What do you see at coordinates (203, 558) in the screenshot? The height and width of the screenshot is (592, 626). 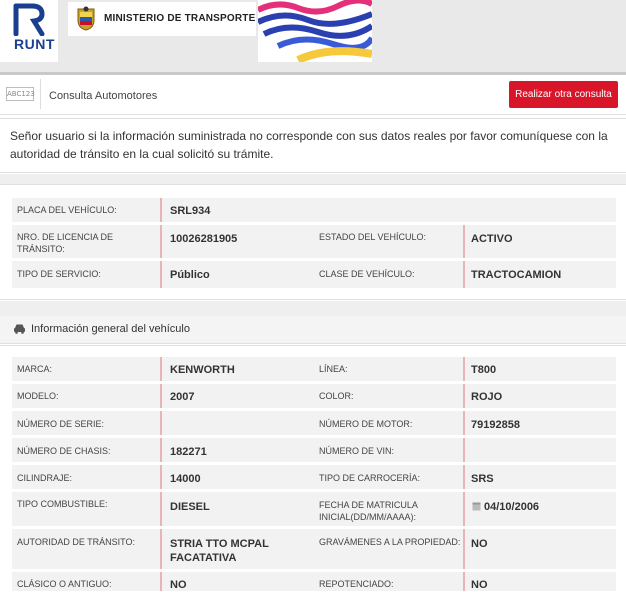 I see `authority-value-2: FACATATIVA` at bounding box center [203, 558].